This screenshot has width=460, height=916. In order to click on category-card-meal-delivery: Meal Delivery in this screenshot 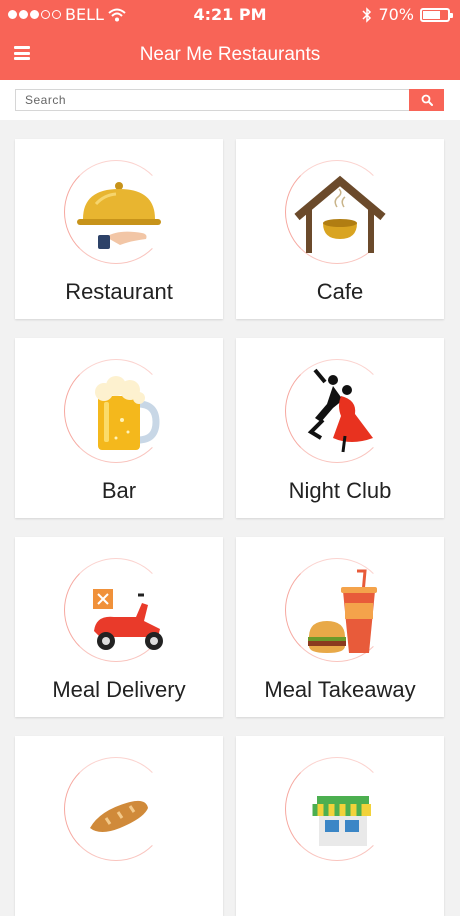, I will do `click(119, 627)`.